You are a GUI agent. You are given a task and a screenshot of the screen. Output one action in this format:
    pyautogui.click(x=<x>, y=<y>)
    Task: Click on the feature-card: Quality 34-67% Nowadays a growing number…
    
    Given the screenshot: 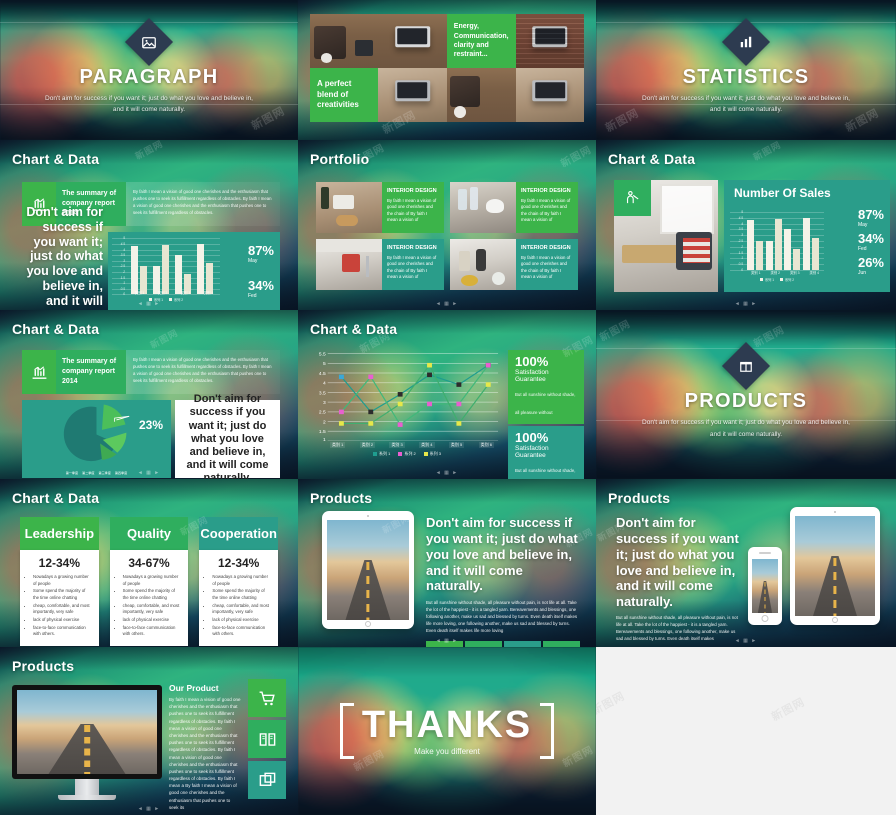 What is the action you would take?
    pyautogui.click(x=149, y=581)
    